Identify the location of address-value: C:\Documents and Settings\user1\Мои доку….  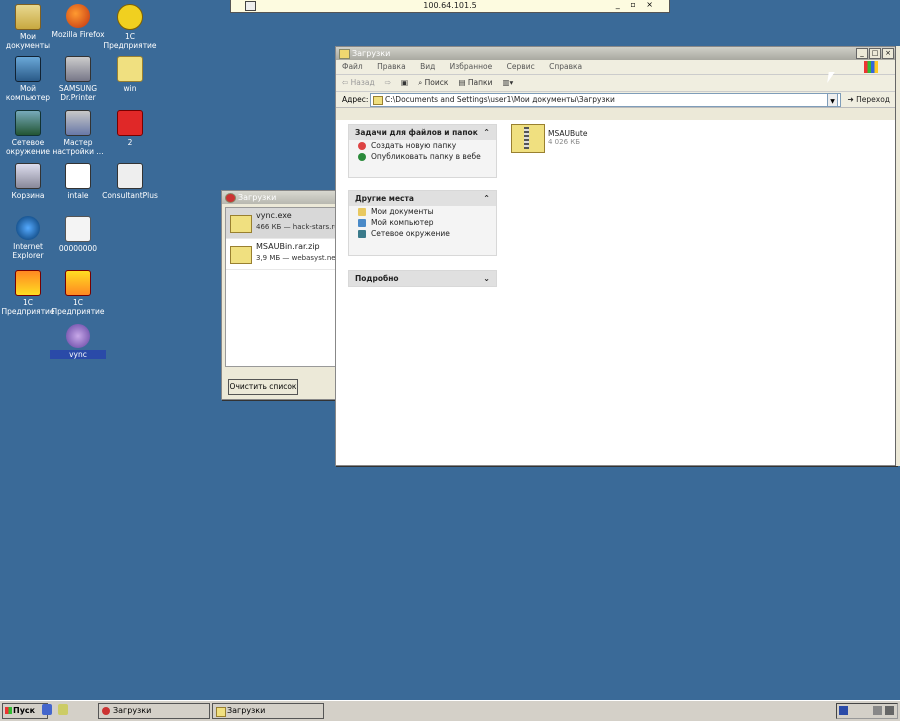
(500, 99).